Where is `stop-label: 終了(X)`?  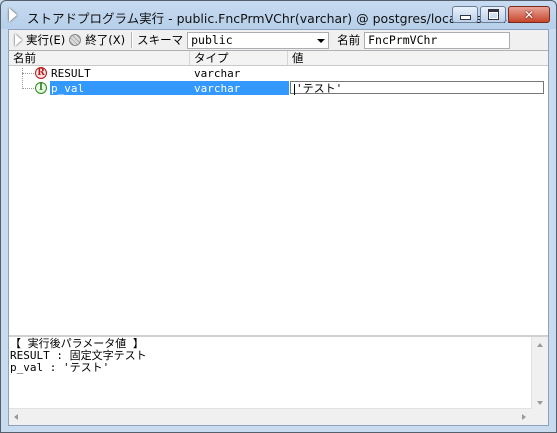
stop-label: 終了(X) is located at coordinates (105, 40).